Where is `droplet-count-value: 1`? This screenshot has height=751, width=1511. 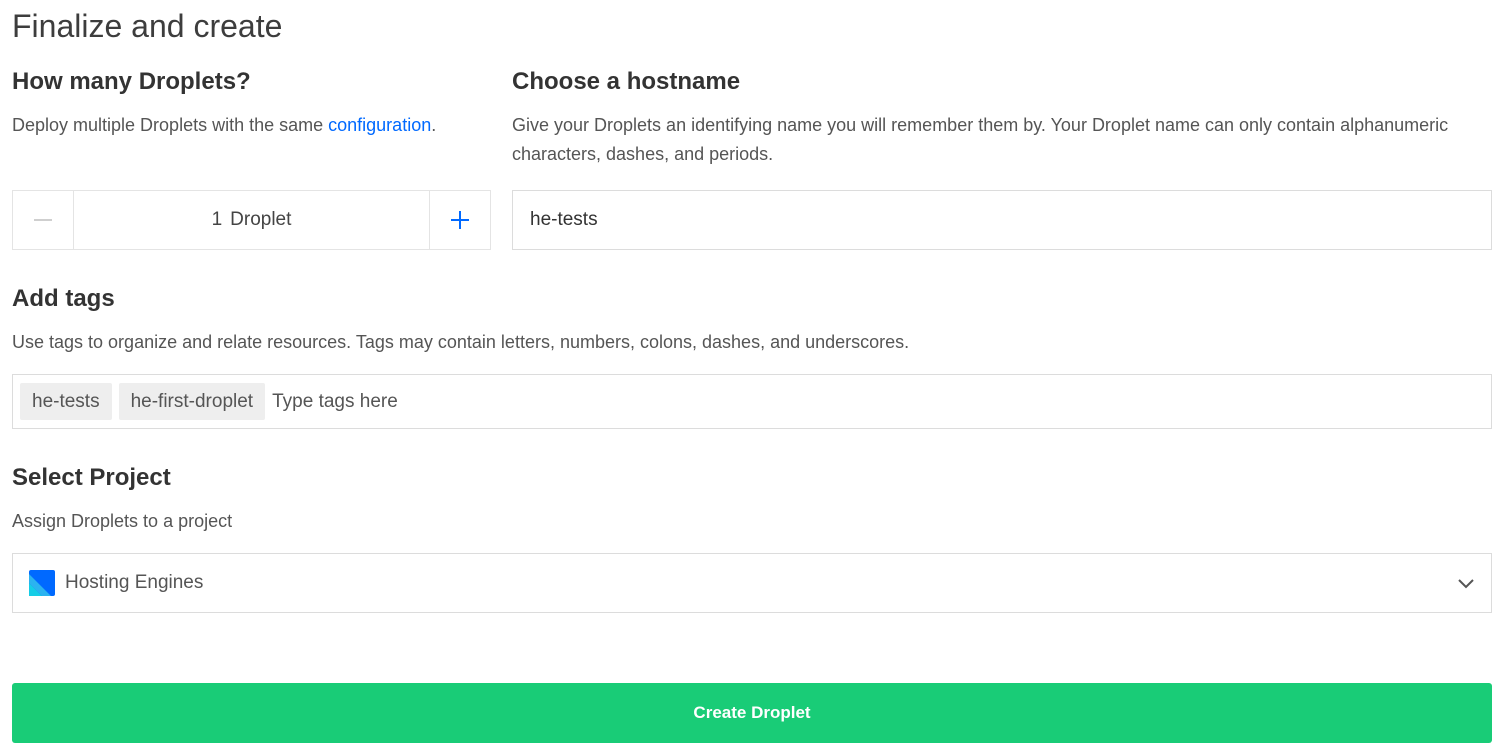 droplet-count-value: 1 is located at coordinates (217, 219).